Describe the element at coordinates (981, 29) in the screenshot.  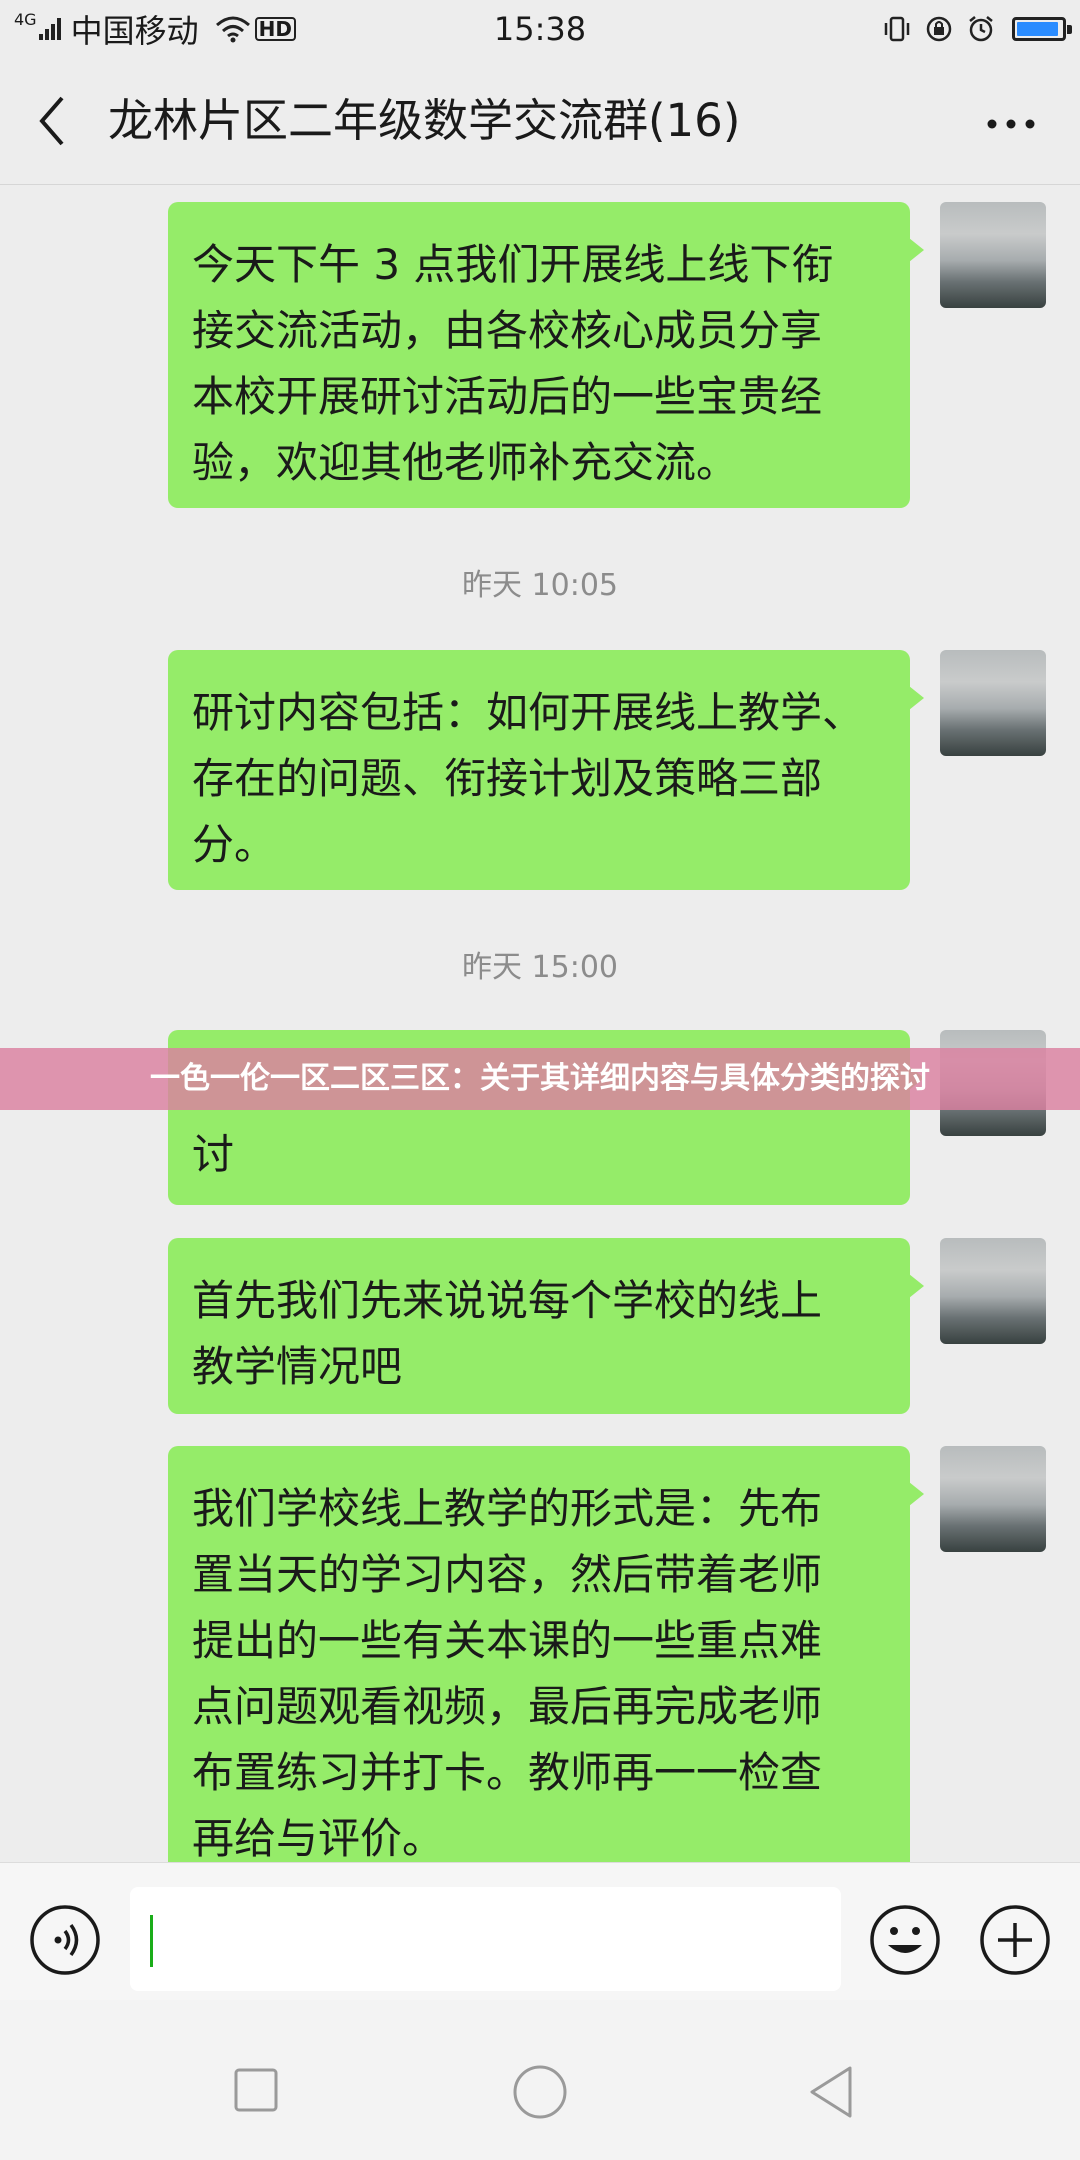
I see `alarm-icon` at that location.